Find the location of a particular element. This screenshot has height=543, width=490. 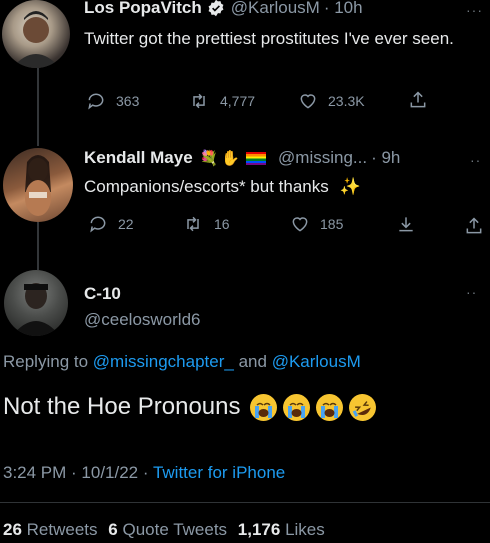

quote-total: 6 is located at coordinates (113, 529).